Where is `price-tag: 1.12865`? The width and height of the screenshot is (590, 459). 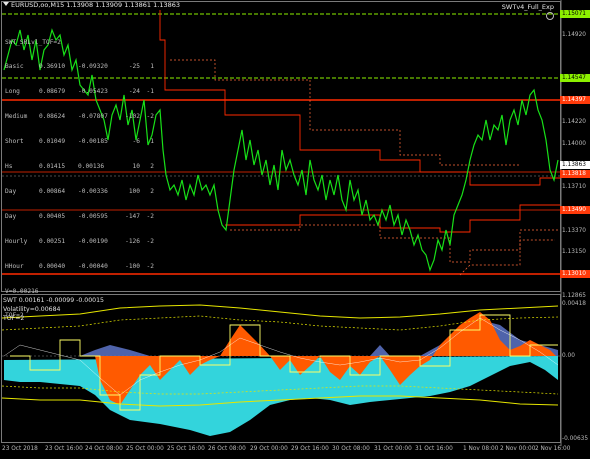 price-tag: 1.12865 is located at coordinates (574, 296).